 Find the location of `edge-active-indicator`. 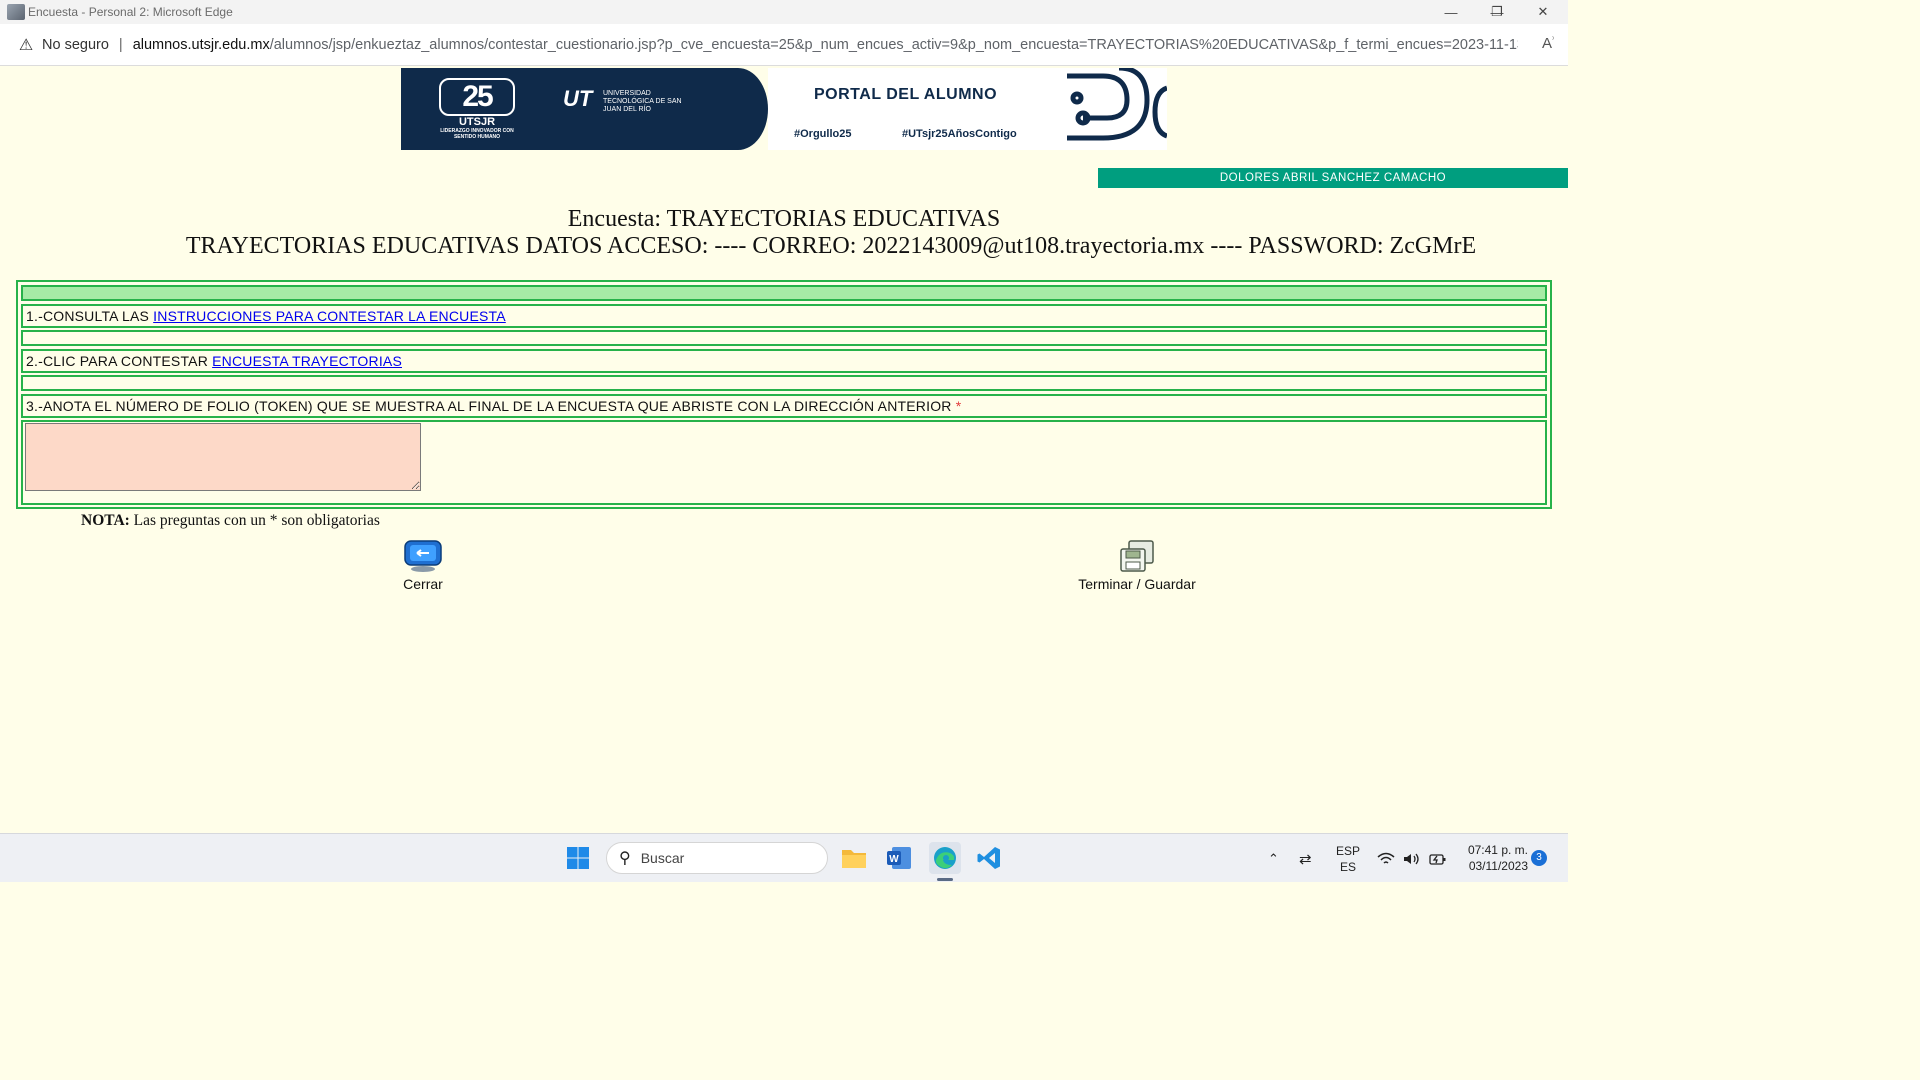

edge-active-indicator is located at coordinates (945, 879).